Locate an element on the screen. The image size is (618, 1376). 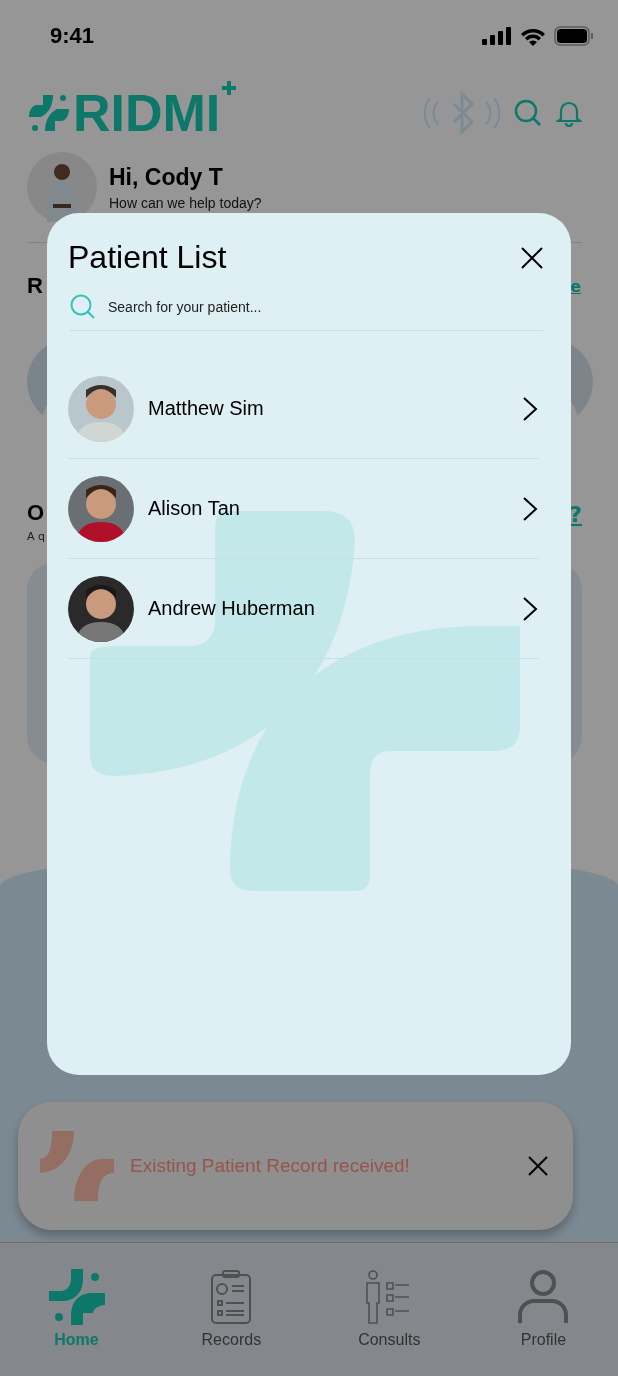
greeting-title: Hi, Cody T is located at coordinates (166, 177).